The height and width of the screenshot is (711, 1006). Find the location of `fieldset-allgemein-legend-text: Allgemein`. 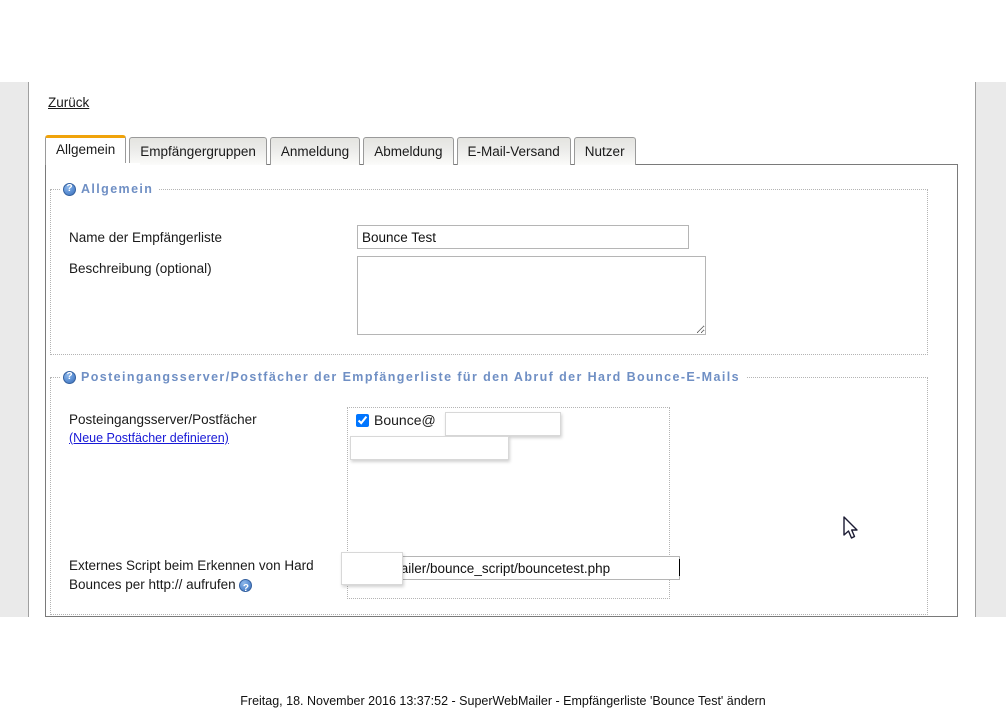

fieldset-allgemein-legend-text: Allgemein is located at coordinates (117, 189).